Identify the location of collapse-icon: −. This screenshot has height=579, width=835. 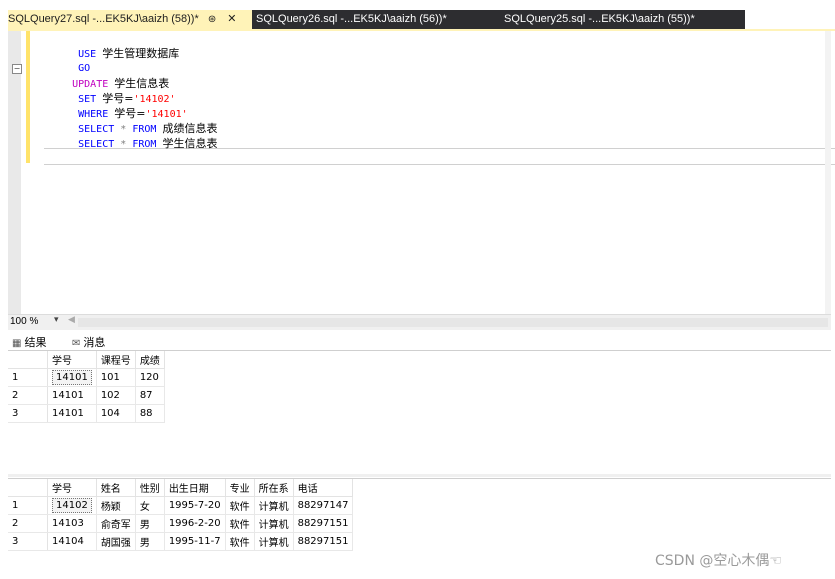
(17, 69).